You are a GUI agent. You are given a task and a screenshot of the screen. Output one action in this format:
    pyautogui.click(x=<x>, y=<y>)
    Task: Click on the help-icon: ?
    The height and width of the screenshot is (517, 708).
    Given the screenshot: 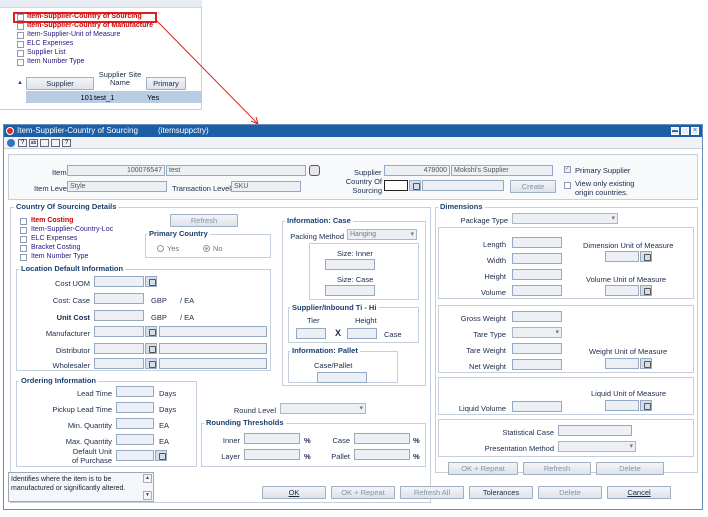 What is the action you would take?
    pyautogui.click(x=22, y=143)
    